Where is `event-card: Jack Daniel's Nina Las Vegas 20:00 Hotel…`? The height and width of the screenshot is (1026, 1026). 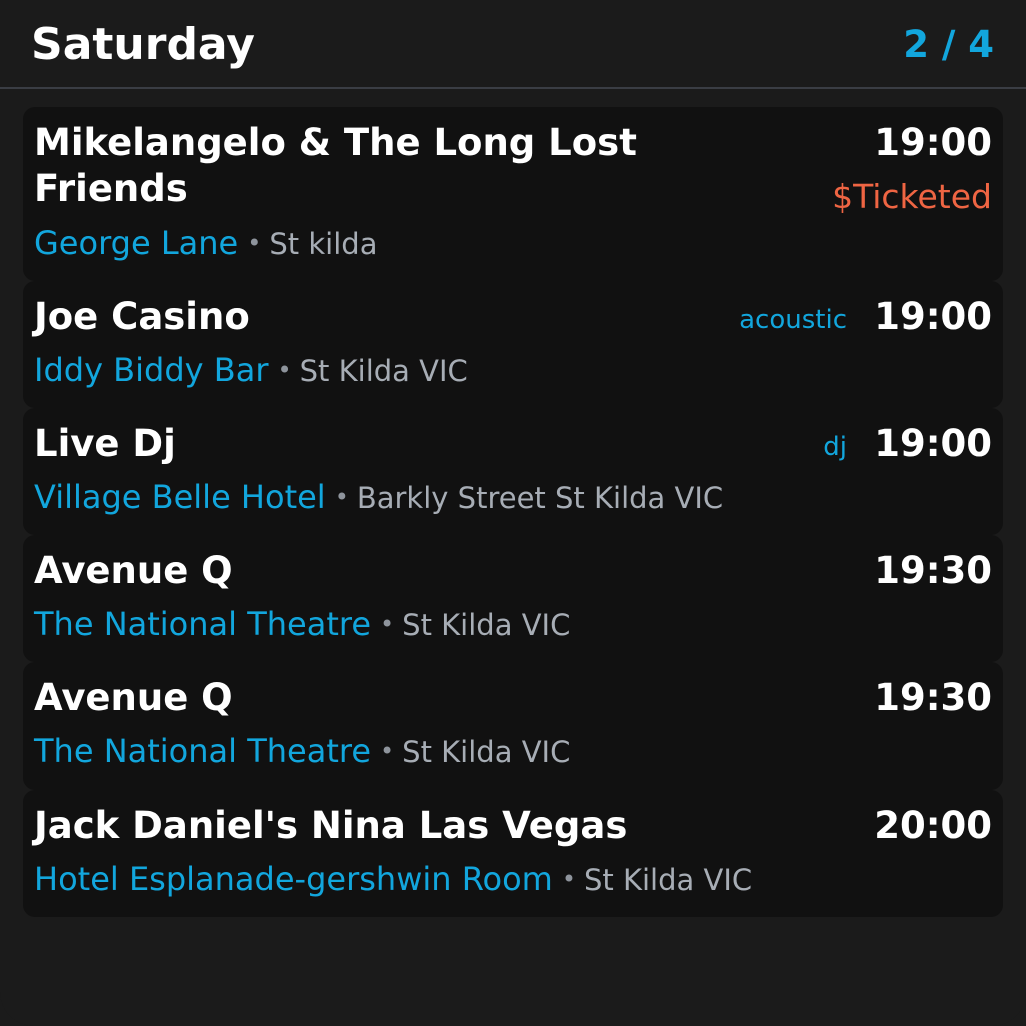 event-card: Jack Daniel's Nina Las Vegas 20:00 Hotel… is located at coordinates (513, 853).